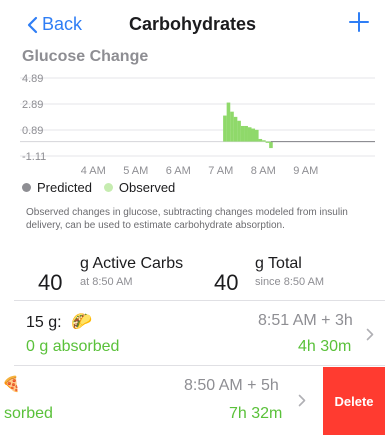 This screenshot has width=385, height=435. Describe the element at coordinates (26, 187) in the screenshot. I see `predicted-dot-icon` at that location.